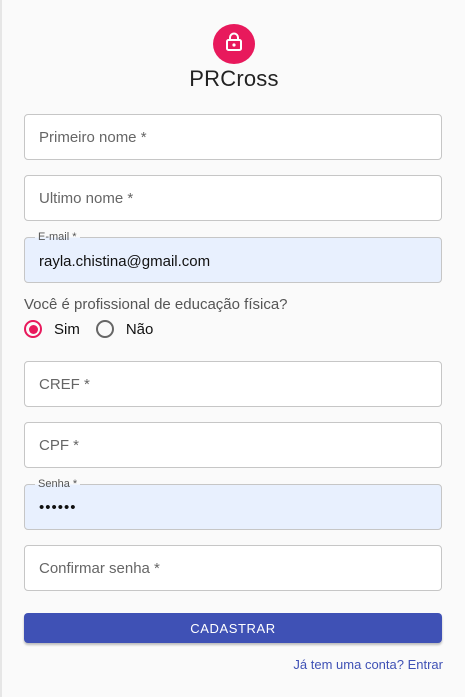 The height and width of the screenshot is (697, 465). I want to click on radio-sim-label: Sim, so click(67, 329).